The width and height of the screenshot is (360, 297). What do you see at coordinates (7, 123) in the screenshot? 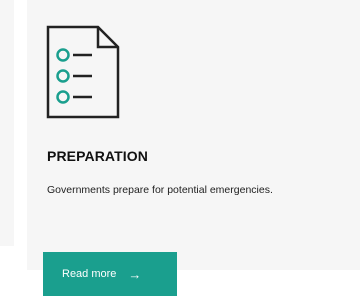
I see `previous-card-edge` at bounding box center [7, 123].